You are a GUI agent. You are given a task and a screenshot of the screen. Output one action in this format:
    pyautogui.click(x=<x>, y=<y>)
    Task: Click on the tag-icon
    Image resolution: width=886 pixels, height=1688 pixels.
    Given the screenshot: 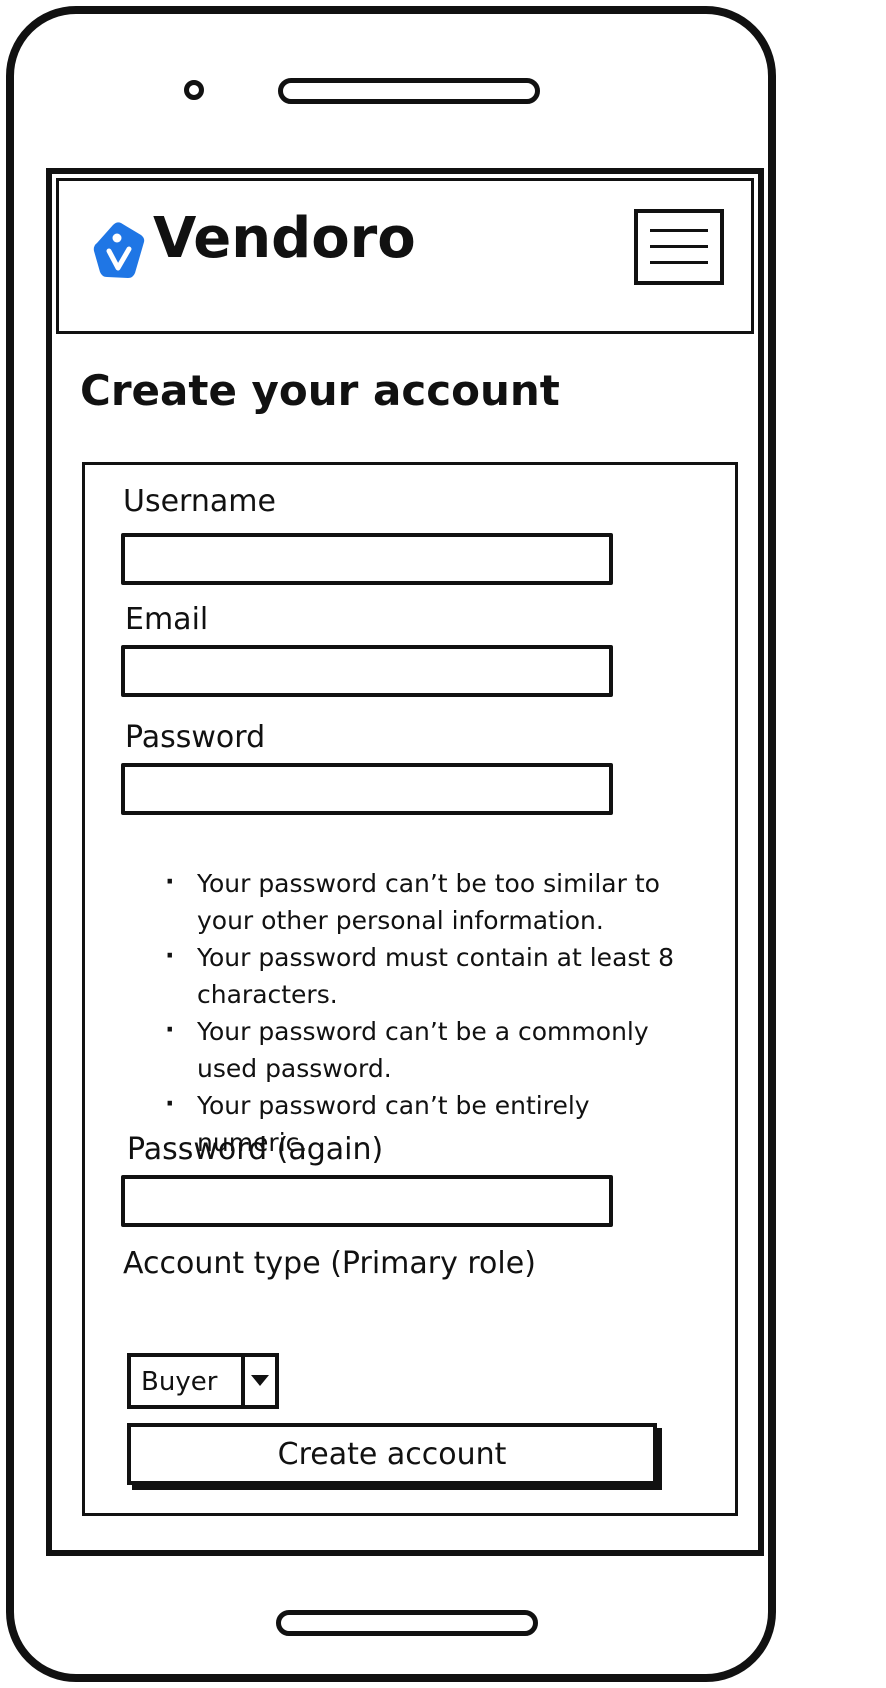 What is the action you would take?
    pyautogui.click(x=119, y=250)
    